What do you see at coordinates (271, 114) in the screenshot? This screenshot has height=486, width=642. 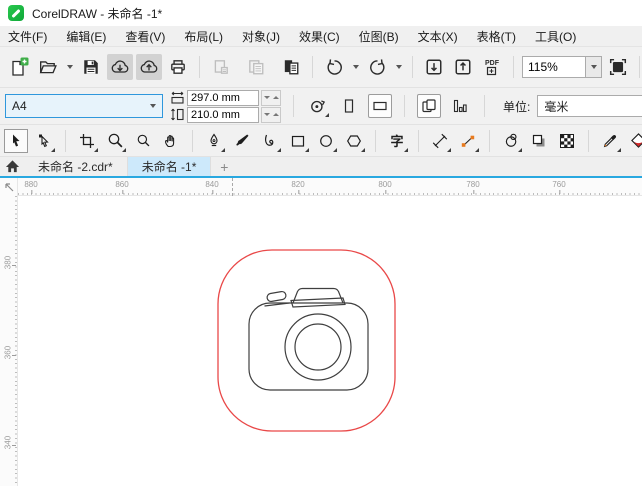 I see `page-height-spinner` at bounding box center [271, 114].